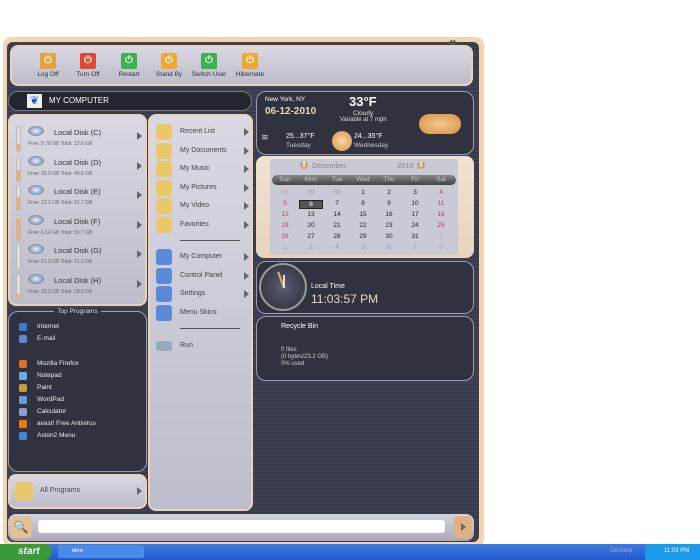 The image size is (700, 560). I want to click on taskbar-task: мнн, so click(101, 551).